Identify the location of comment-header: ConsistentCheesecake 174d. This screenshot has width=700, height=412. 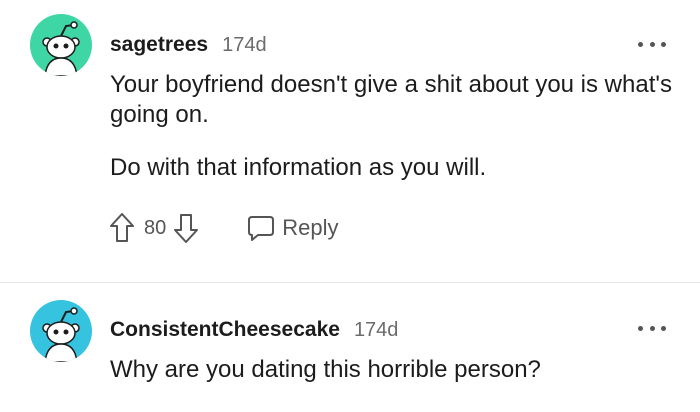
(254, 330).